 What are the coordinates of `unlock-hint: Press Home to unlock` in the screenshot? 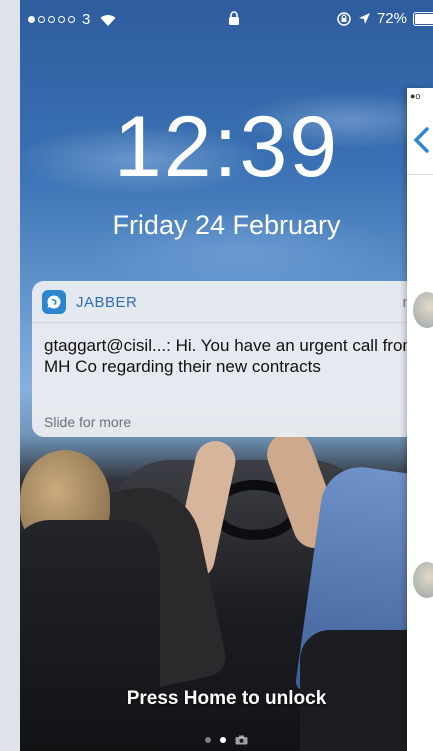 It's located at (226, 698).